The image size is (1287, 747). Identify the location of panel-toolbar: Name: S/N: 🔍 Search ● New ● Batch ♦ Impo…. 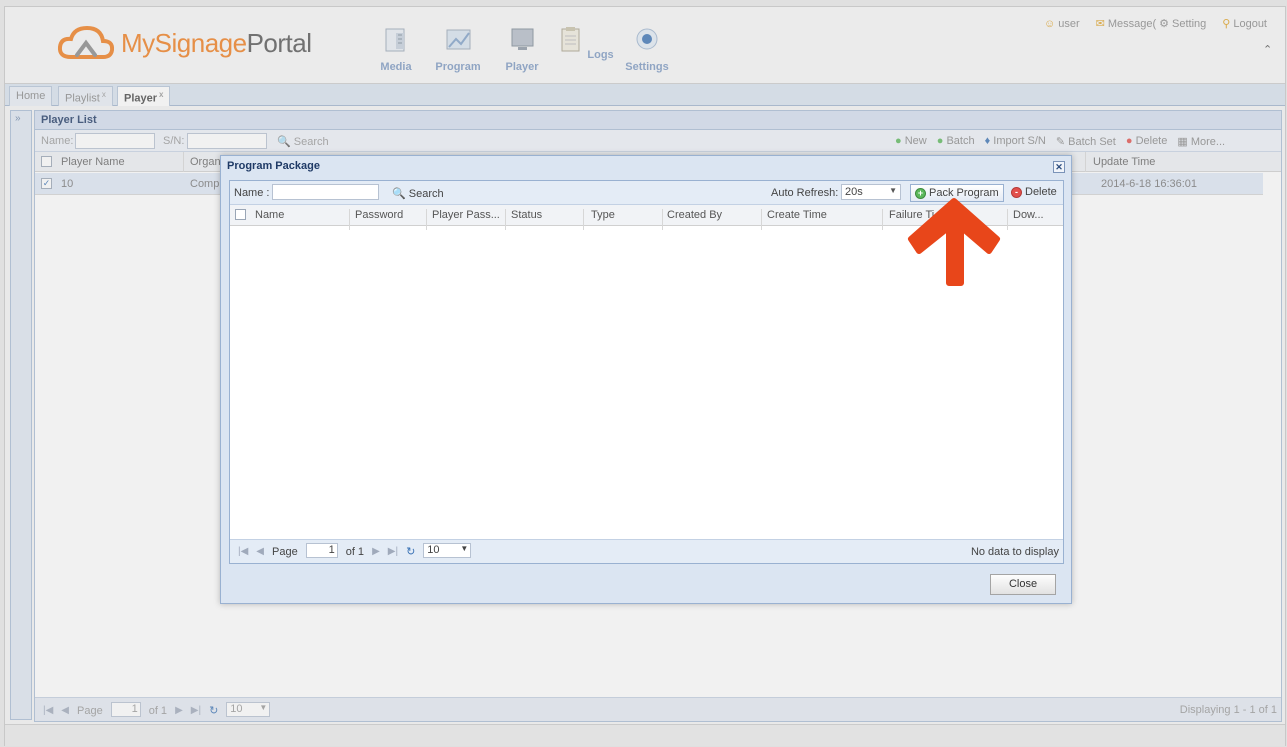
(658, 141).